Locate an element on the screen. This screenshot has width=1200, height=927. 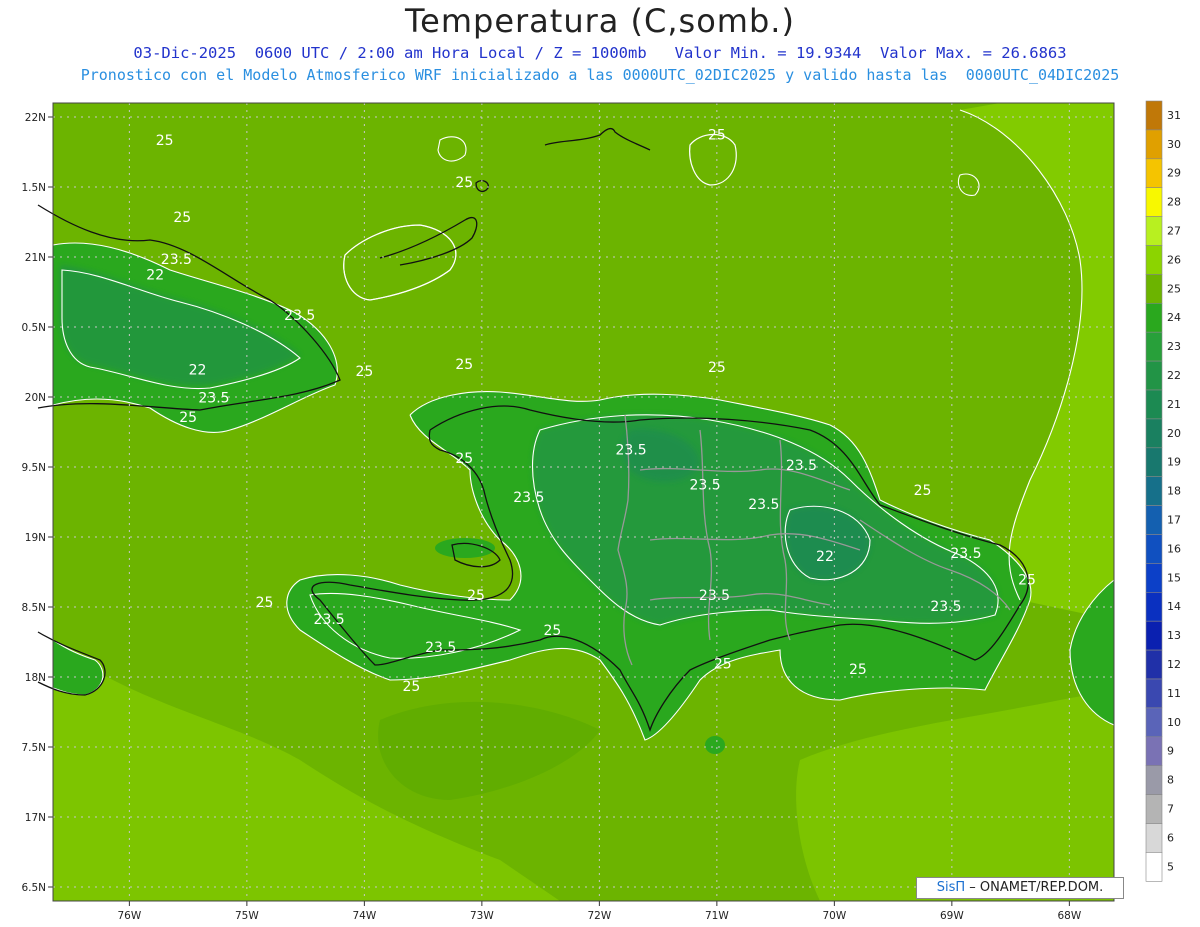
colorbar-label: 23 is located at coordinates (1174, 346).